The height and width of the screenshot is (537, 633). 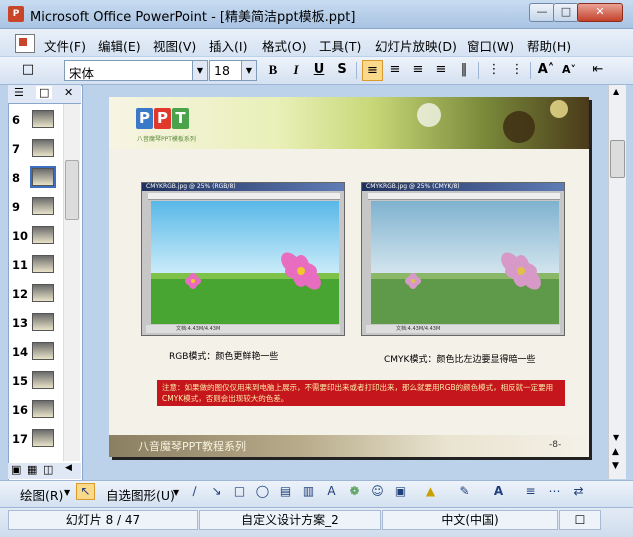 What do you see at coordinates (616, 91) in the screenshot?
I see `scroll-up-icon: ▲` at bounding box center [616, 91].